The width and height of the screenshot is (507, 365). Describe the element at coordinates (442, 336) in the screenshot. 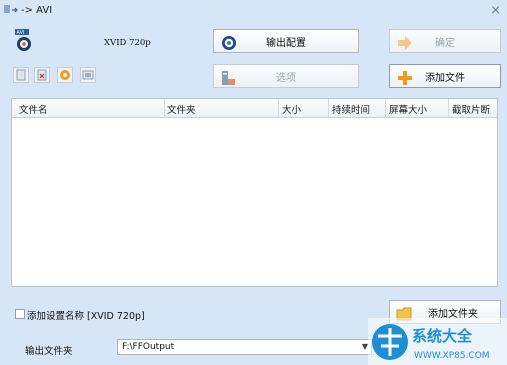

I see `watermark-brand: 系统大全` at that location.